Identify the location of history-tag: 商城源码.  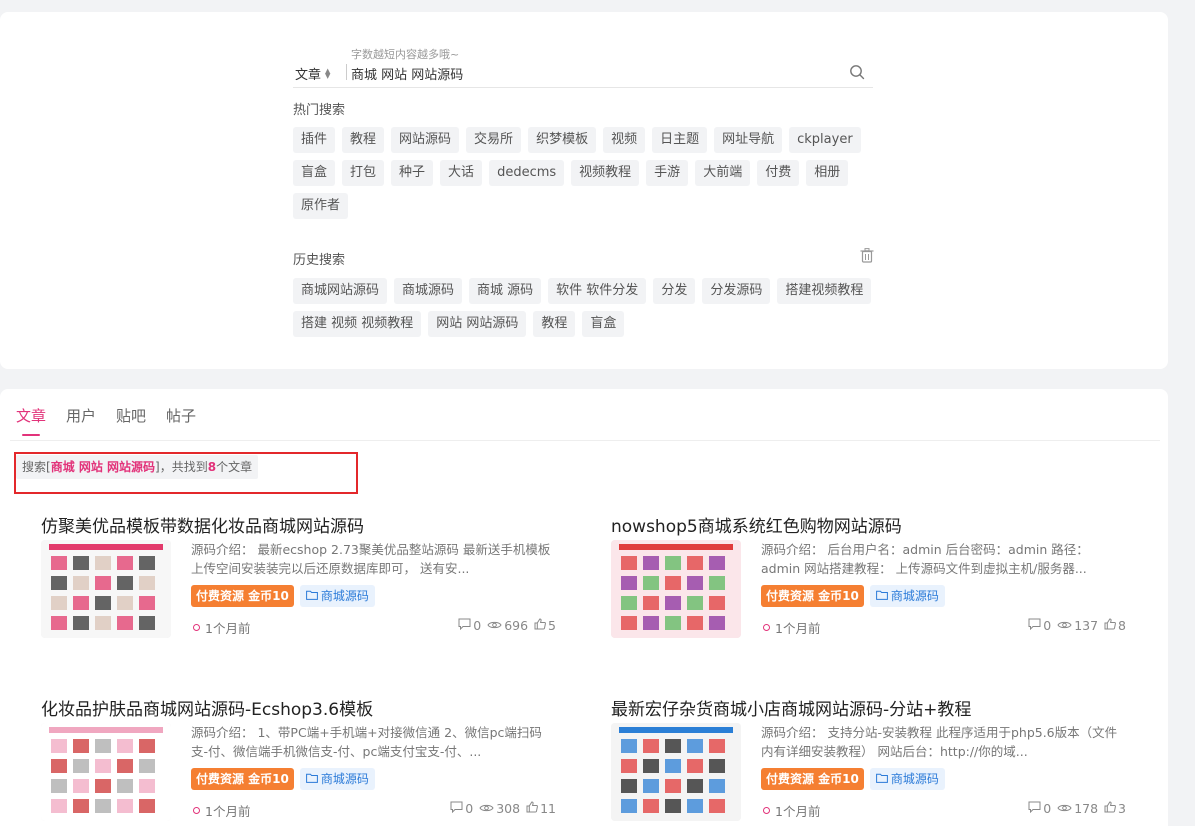
(428, 291).